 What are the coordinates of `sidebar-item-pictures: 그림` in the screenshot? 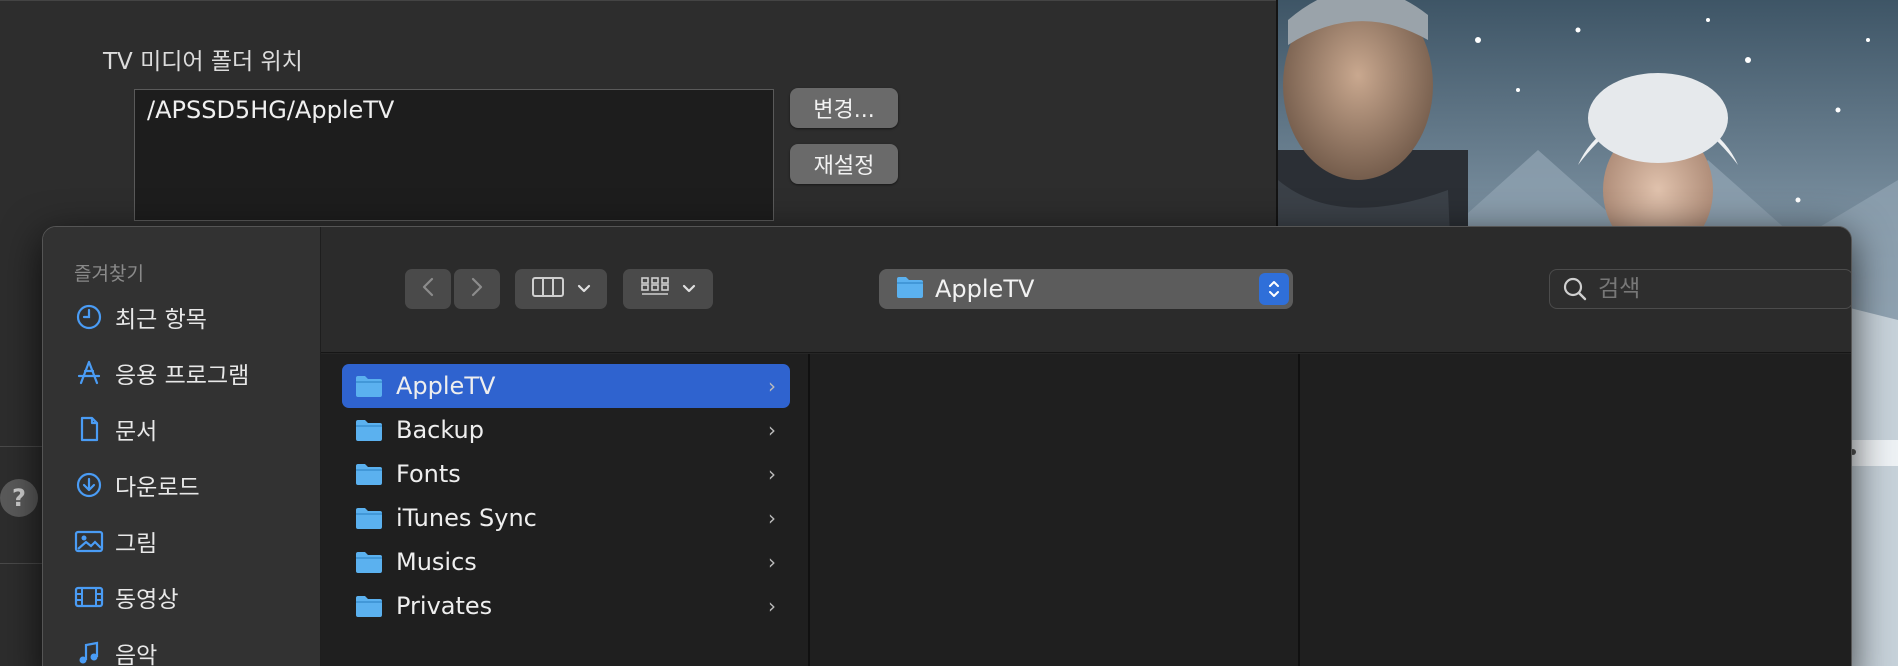 It's located at (115, 541).